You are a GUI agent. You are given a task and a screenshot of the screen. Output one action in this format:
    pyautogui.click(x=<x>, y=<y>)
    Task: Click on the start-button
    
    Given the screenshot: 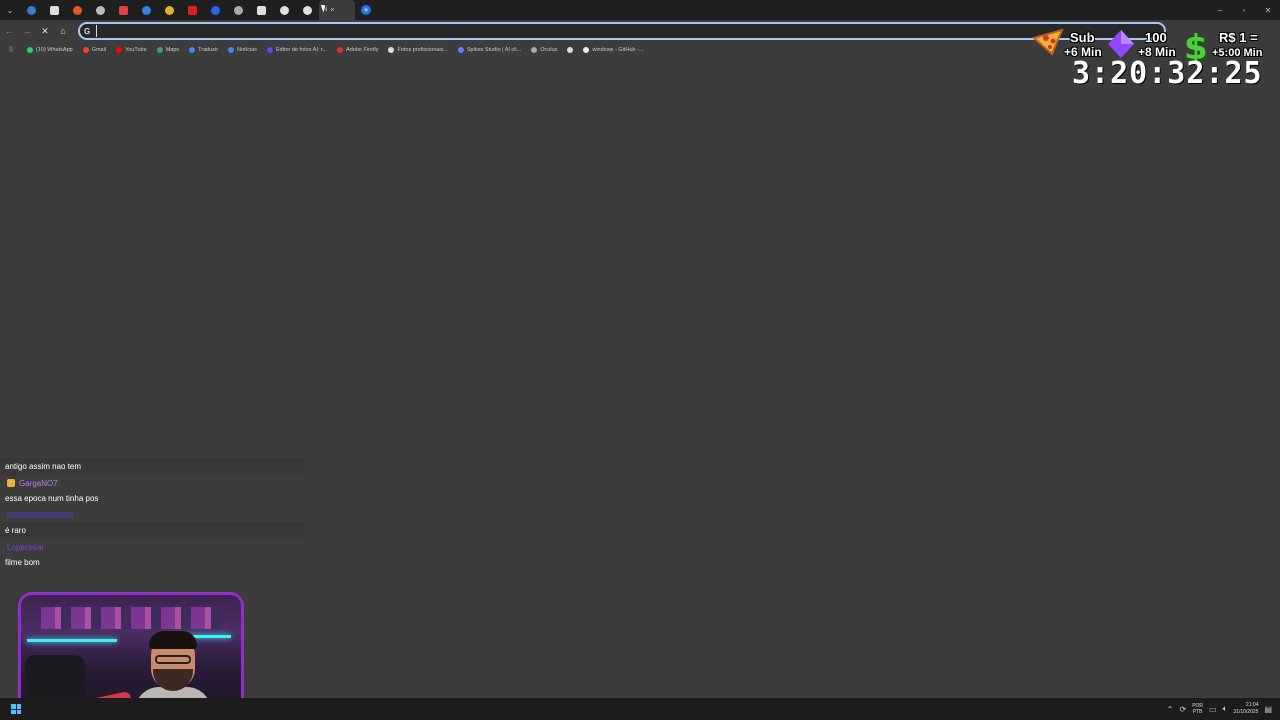 What is the action you would take?
    pyautogui.click(x=16, y=709)
    